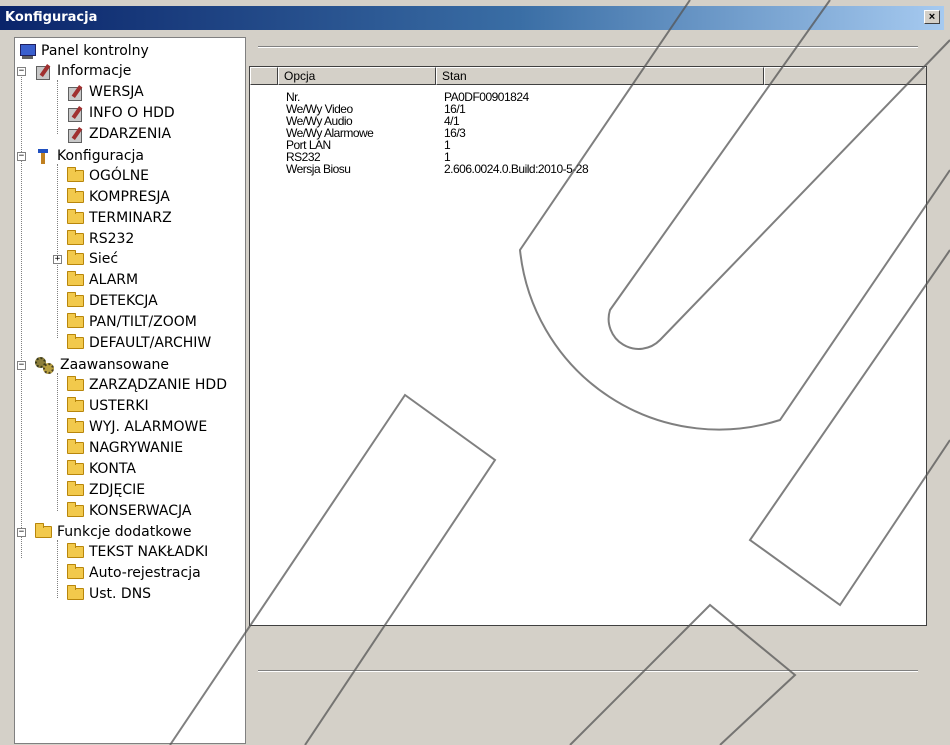 This screenshot has height=745, width=950. I want to click on tree-item-usterki: USTERKI, so click(108, 406).